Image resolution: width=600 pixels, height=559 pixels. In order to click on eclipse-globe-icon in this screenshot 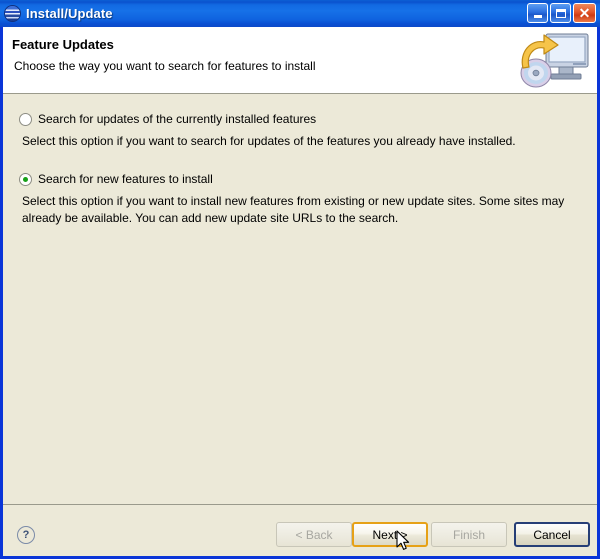, I will do `click(13, 13)`.